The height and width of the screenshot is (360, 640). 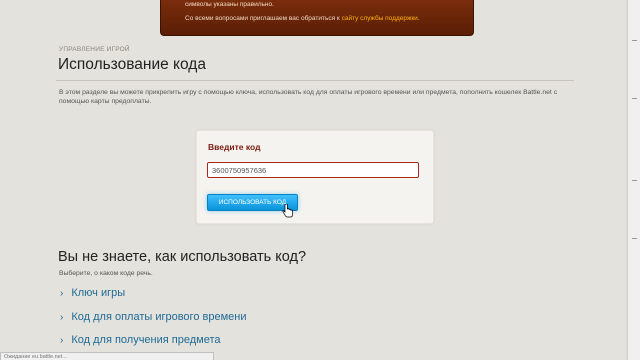 I want to click on hand-cursor-icon, so click(x=287, y=211).